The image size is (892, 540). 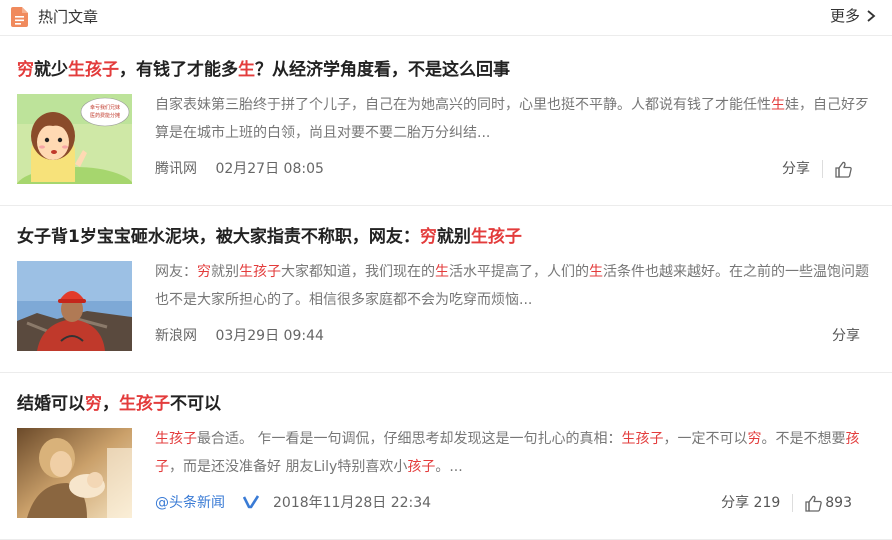 I want to click on article-source: 腾讯网, so click(x=176, y=169).